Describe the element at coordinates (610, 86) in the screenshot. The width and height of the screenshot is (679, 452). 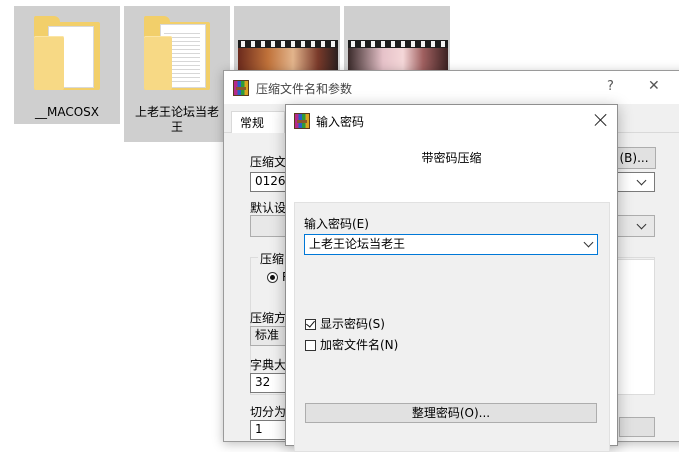
I see `help-button: ?` at that location.